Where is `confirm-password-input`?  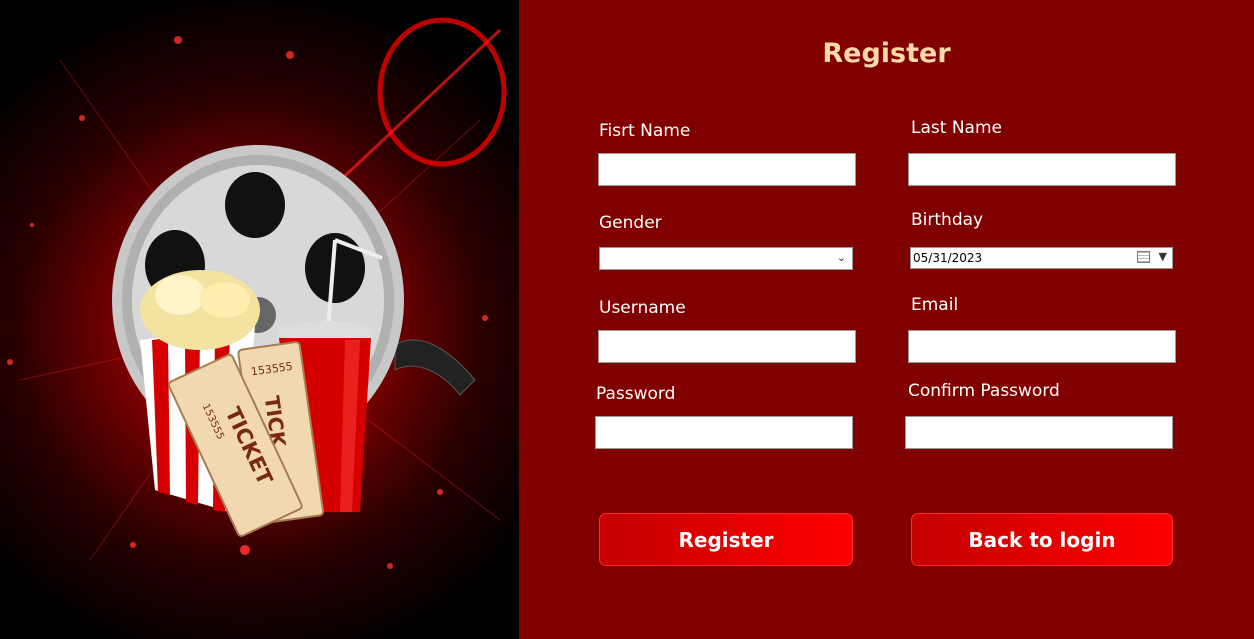 confirm-password-input is located at coordinates (1039, 432).